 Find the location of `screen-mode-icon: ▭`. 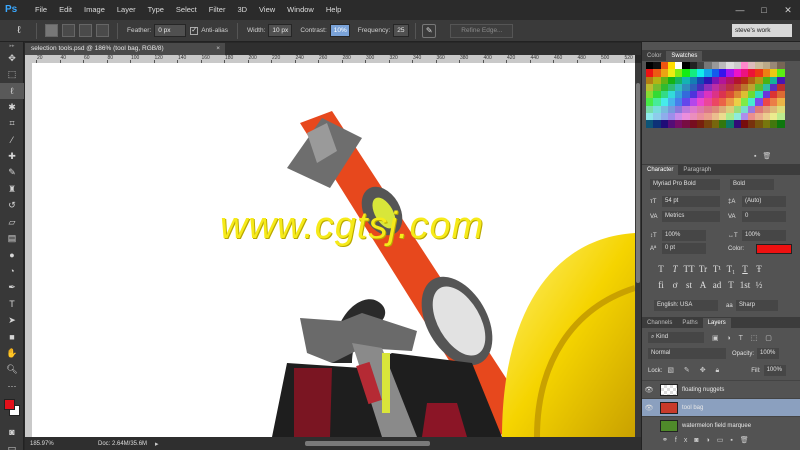

screen-mode-icon: ▭ is located at coordinates (12, 445).